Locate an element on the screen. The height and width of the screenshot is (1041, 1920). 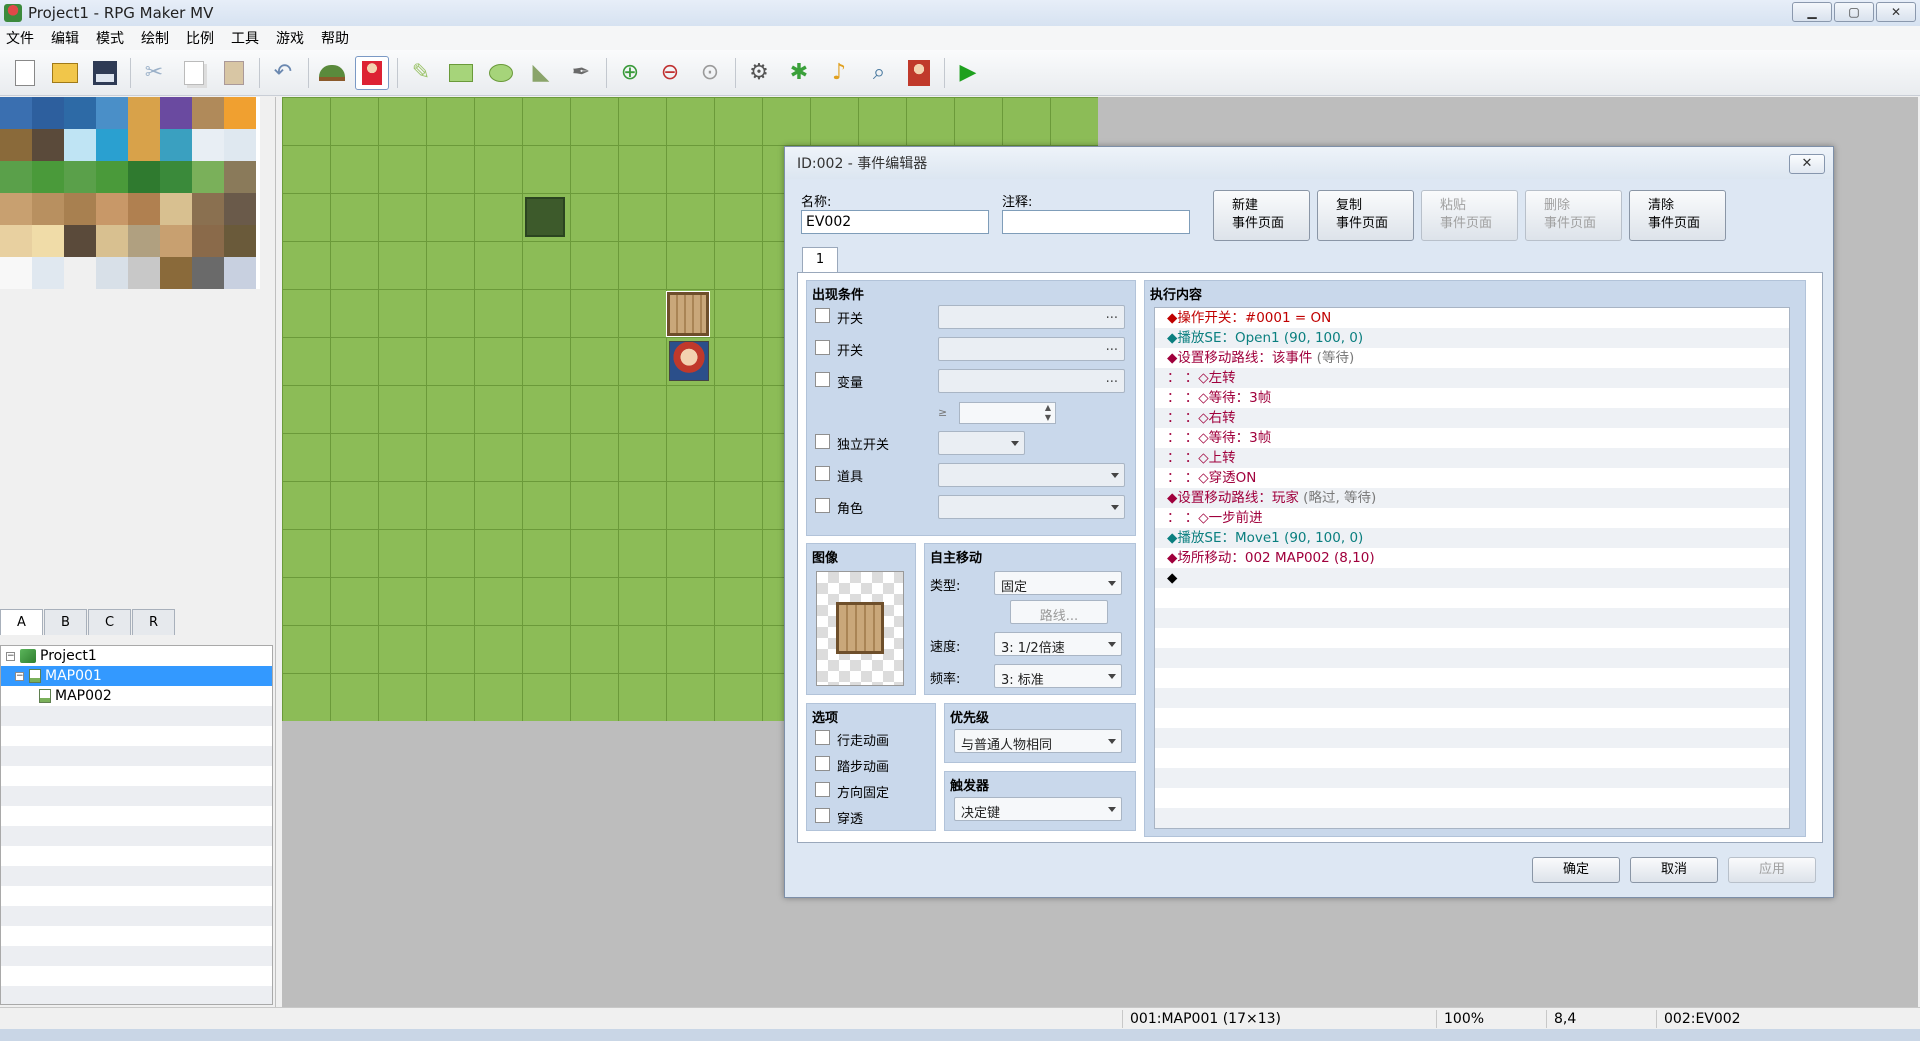
menu-help: 帮助 is located at coordinates (335, 38).